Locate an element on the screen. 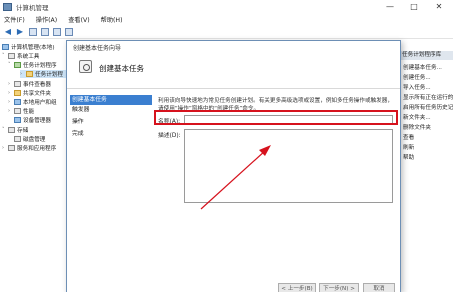 The width and height of the screenshot is (453, 292). tree-root: 计算机管理(本地) is located at coordinates (28, 47).